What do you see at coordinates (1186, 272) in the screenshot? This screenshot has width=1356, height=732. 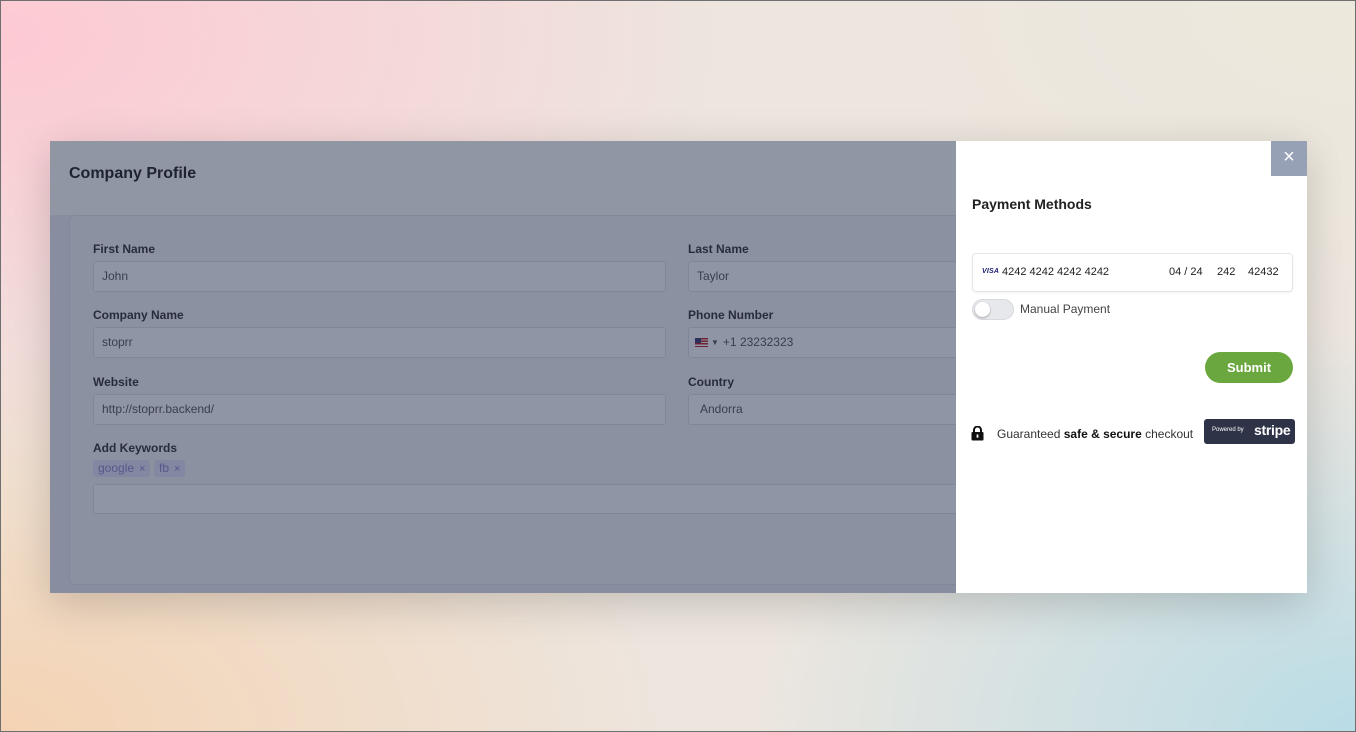 I see `card-expiry-field: 04 / 24` at bounding box center [1186, 272].